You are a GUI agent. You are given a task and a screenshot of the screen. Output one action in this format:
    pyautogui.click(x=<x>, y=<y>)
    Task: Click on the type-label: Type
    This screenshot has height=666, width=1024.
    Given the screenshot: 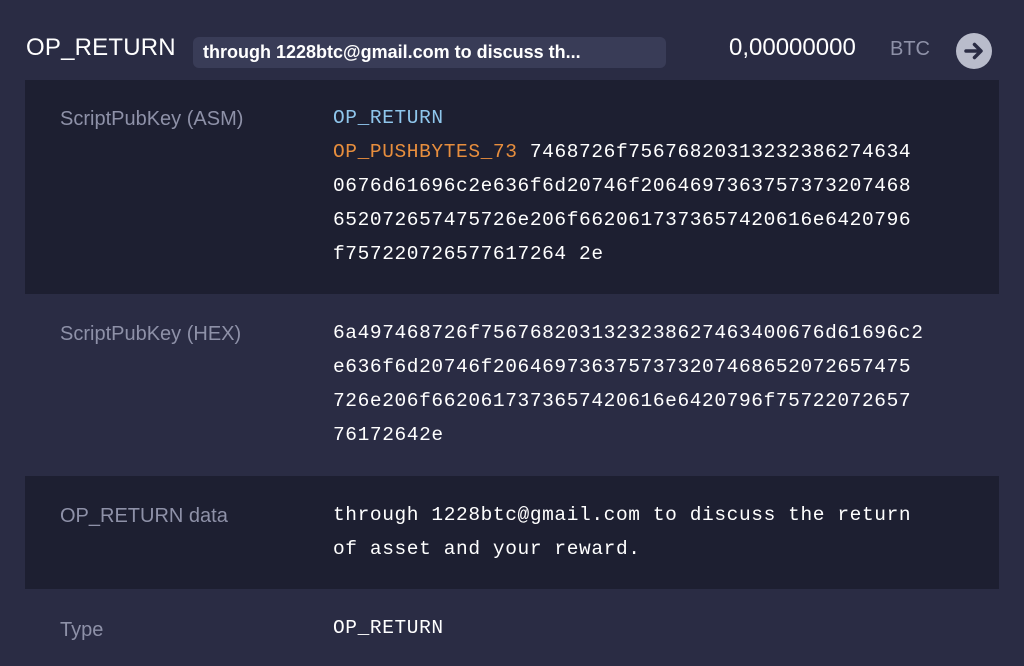 What is the action you would take?
    pyautogui.click(x=82, y=630)
    